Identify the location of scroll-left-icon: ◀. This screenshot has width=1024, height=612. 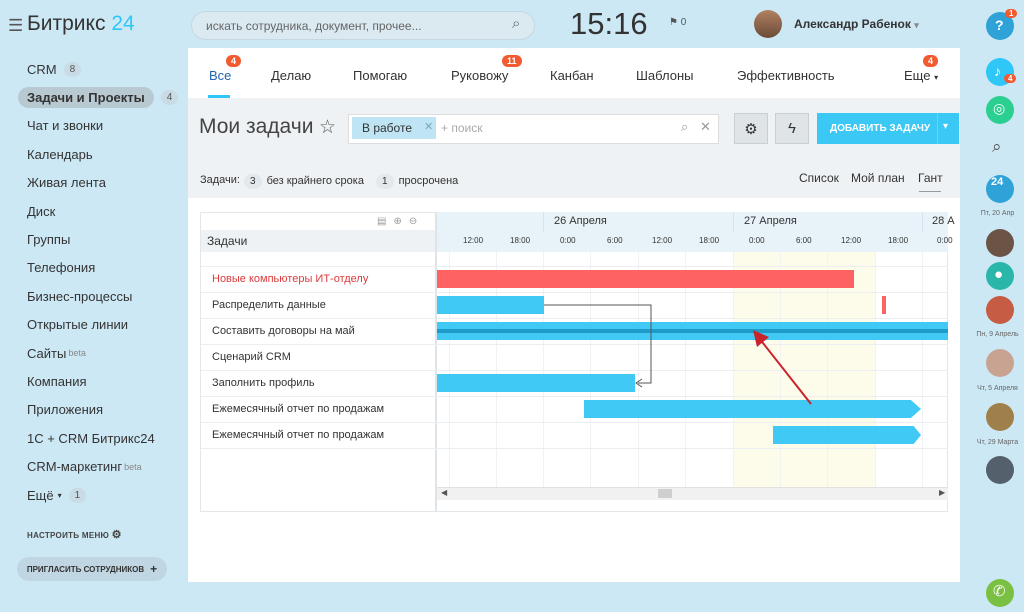
(444, 492).